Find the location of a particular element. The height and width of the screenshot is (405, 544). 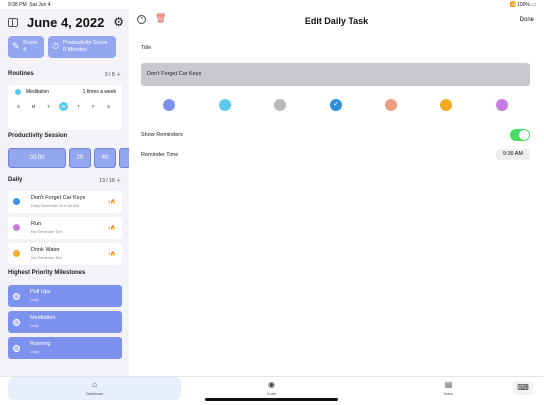

notes-icon: ▤ is located at coordinates (448, 384).